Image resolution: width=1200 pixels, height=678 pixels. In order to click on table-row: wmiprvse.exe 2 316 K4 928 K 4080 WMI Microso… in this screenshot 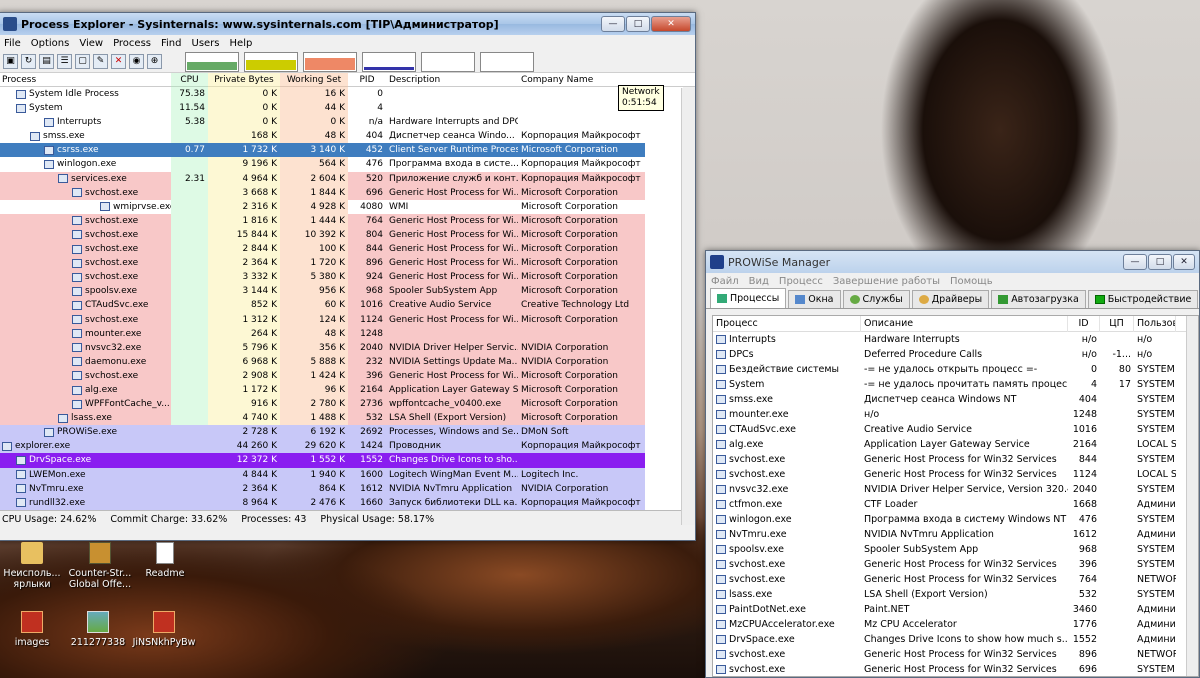, I will do `click(341, 206)`.